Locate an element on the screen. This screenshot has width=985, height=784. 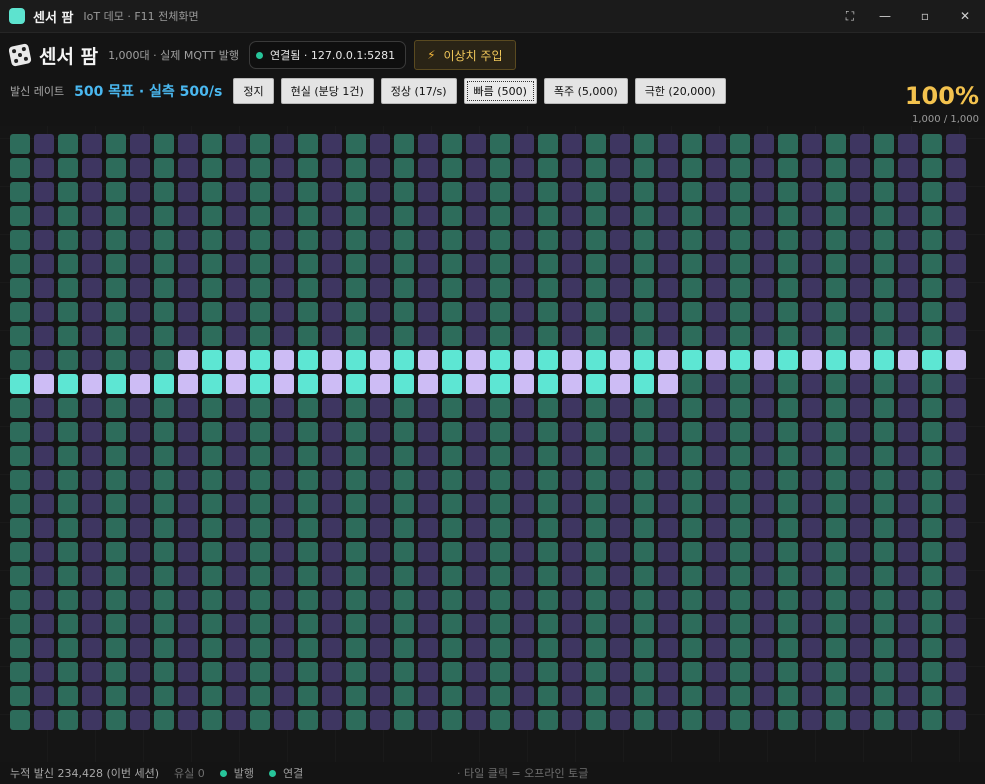
rate-button: 극한 (20,000) is located at coordinates (680, 91).